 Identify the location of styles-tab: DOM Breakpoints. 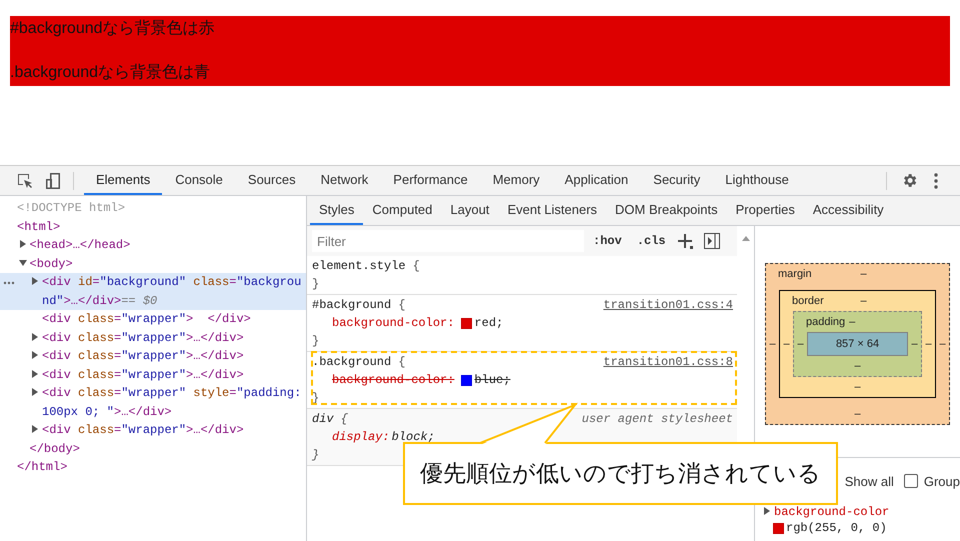
(666, 210).